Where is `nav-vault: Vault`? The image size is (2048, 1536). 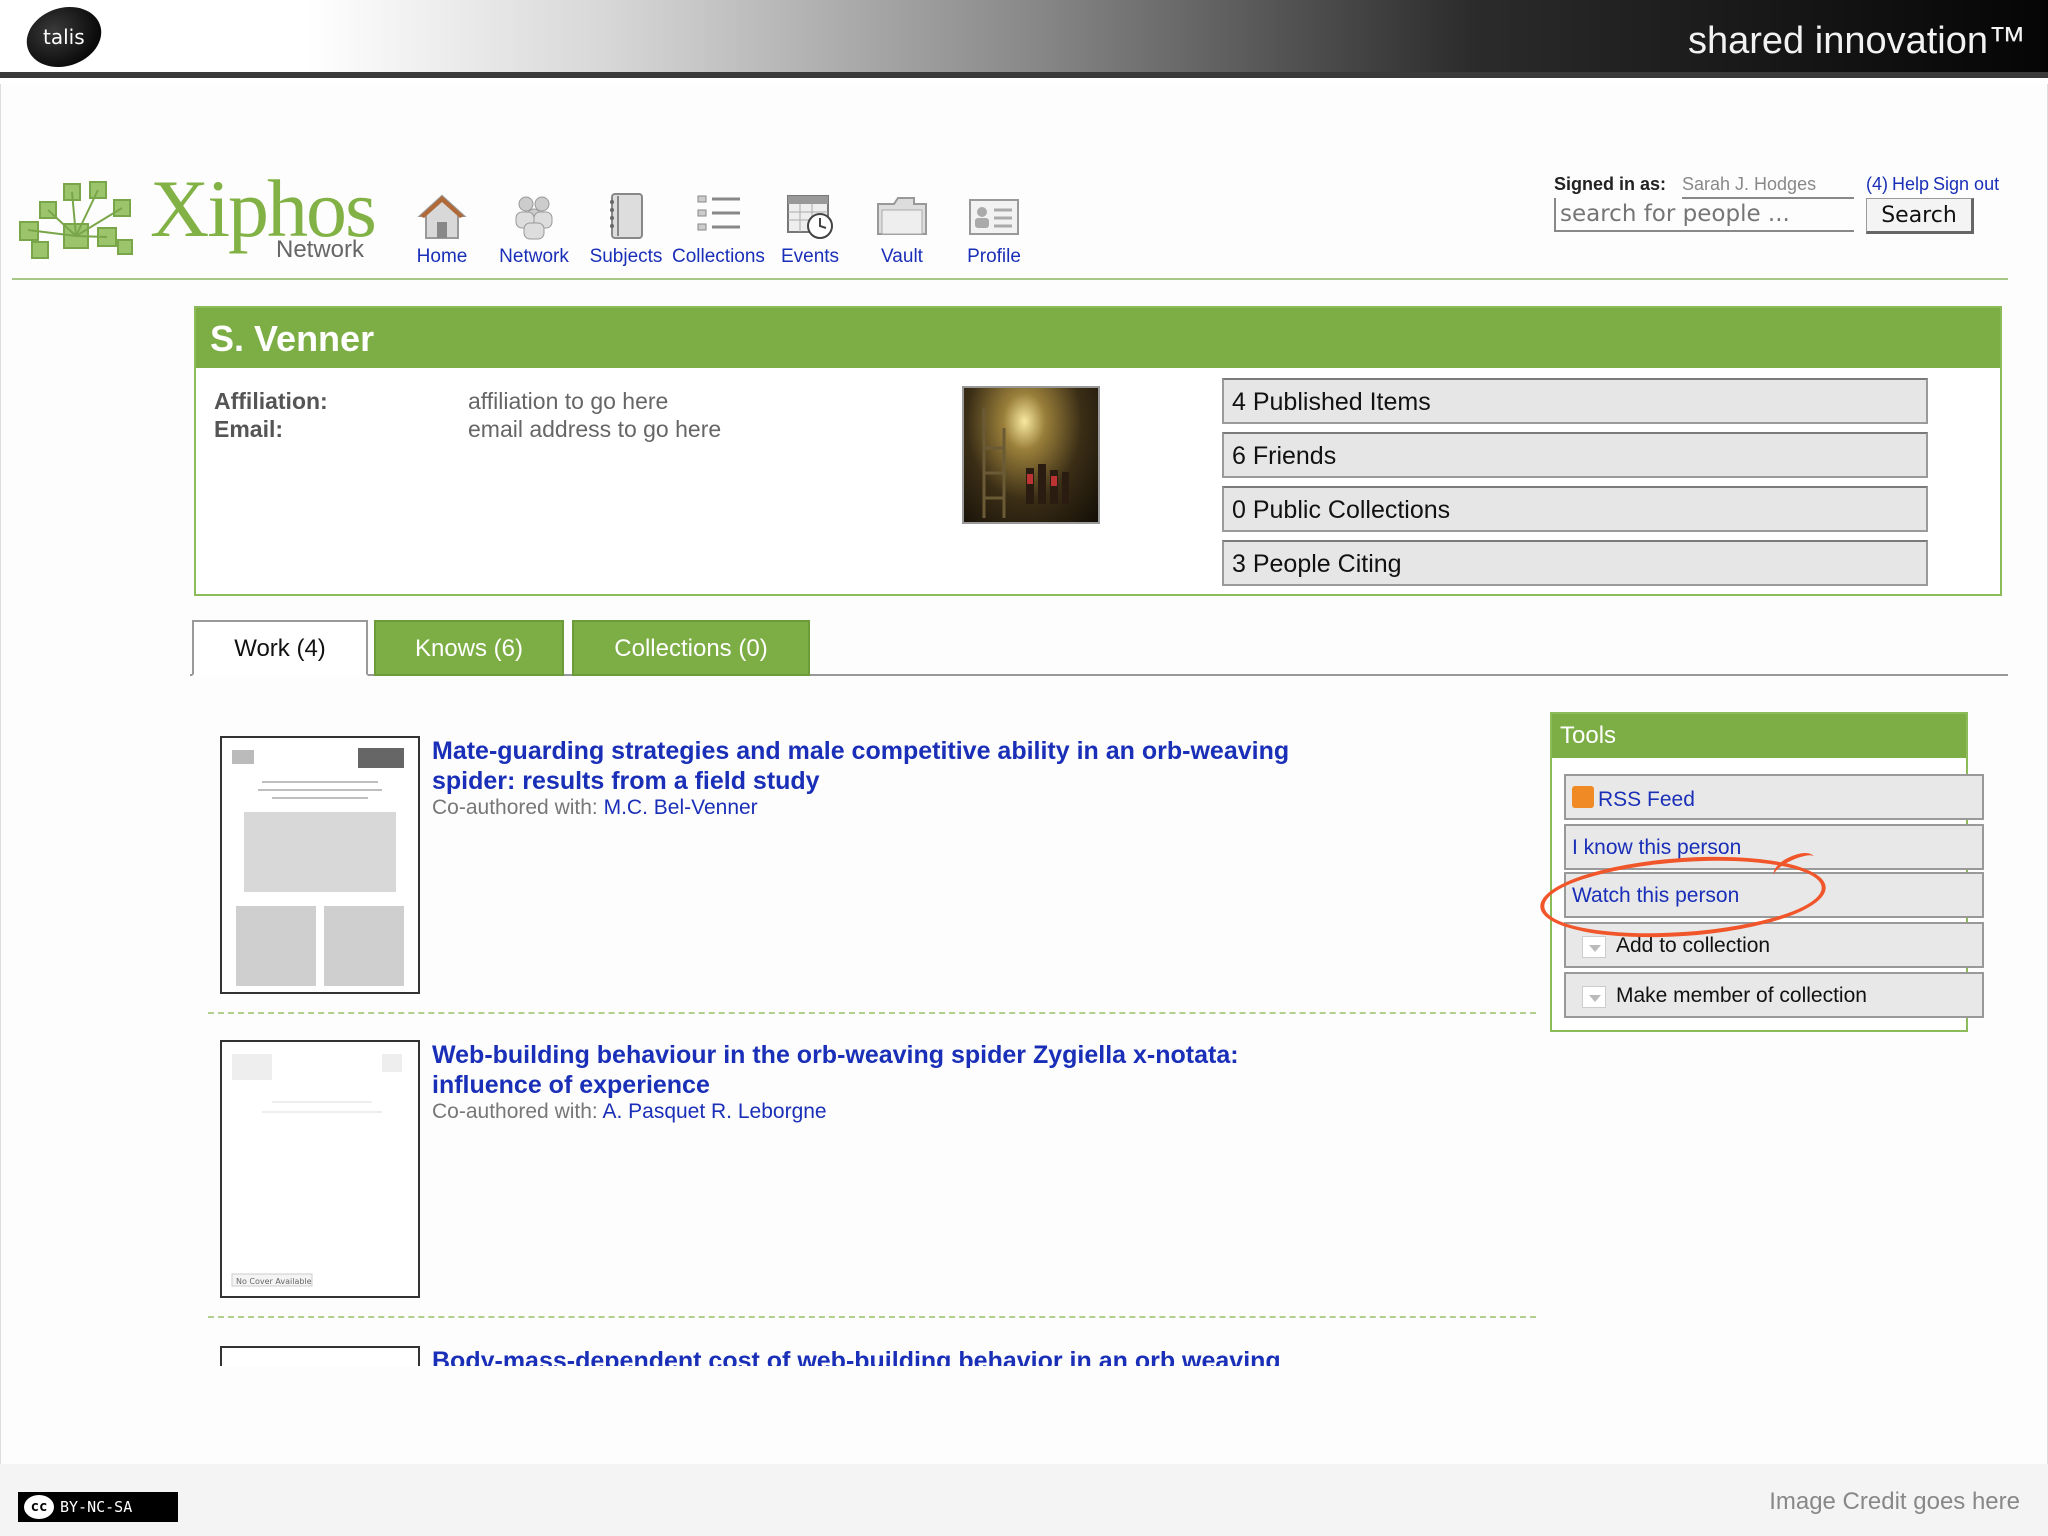
nav-vault: Vault is located at coordinates (902, 229).